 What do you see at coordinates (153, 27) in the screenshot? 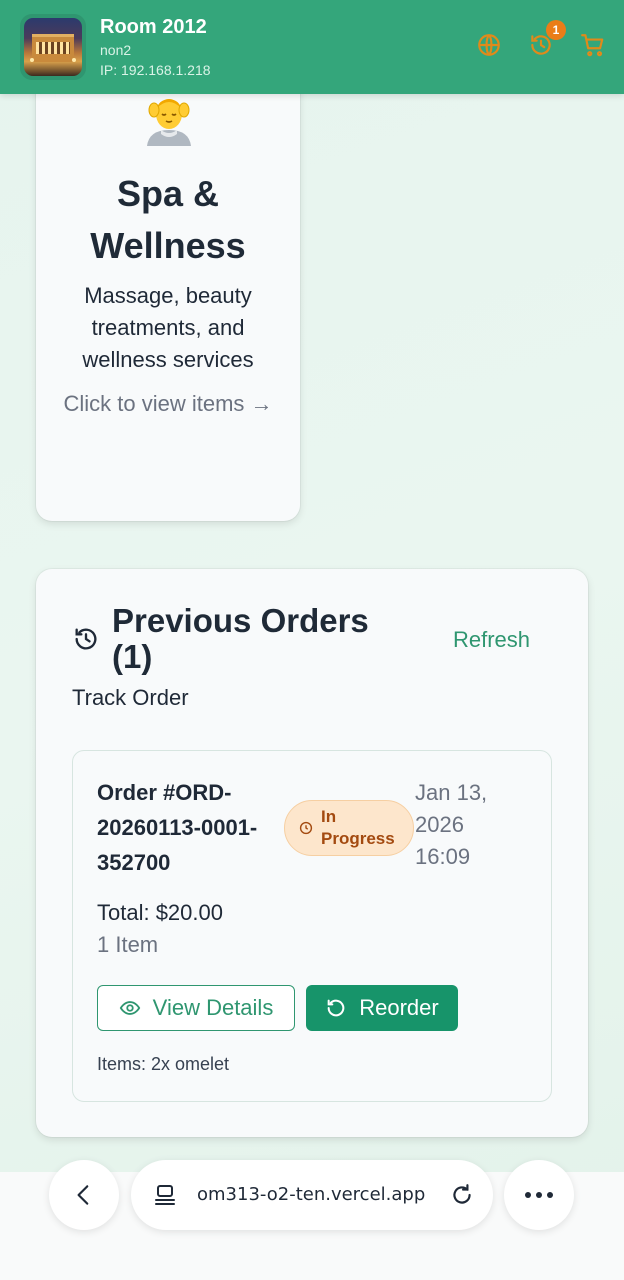
I see `room-title: Room 2012` at bounding box center [153, 27].